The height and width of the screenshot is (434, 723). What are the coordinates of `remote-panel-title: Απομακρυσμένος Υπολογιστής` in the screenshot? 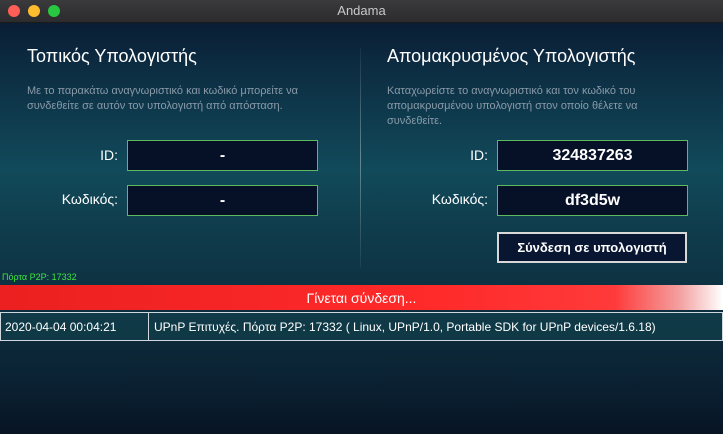 It's located at (511, 56).